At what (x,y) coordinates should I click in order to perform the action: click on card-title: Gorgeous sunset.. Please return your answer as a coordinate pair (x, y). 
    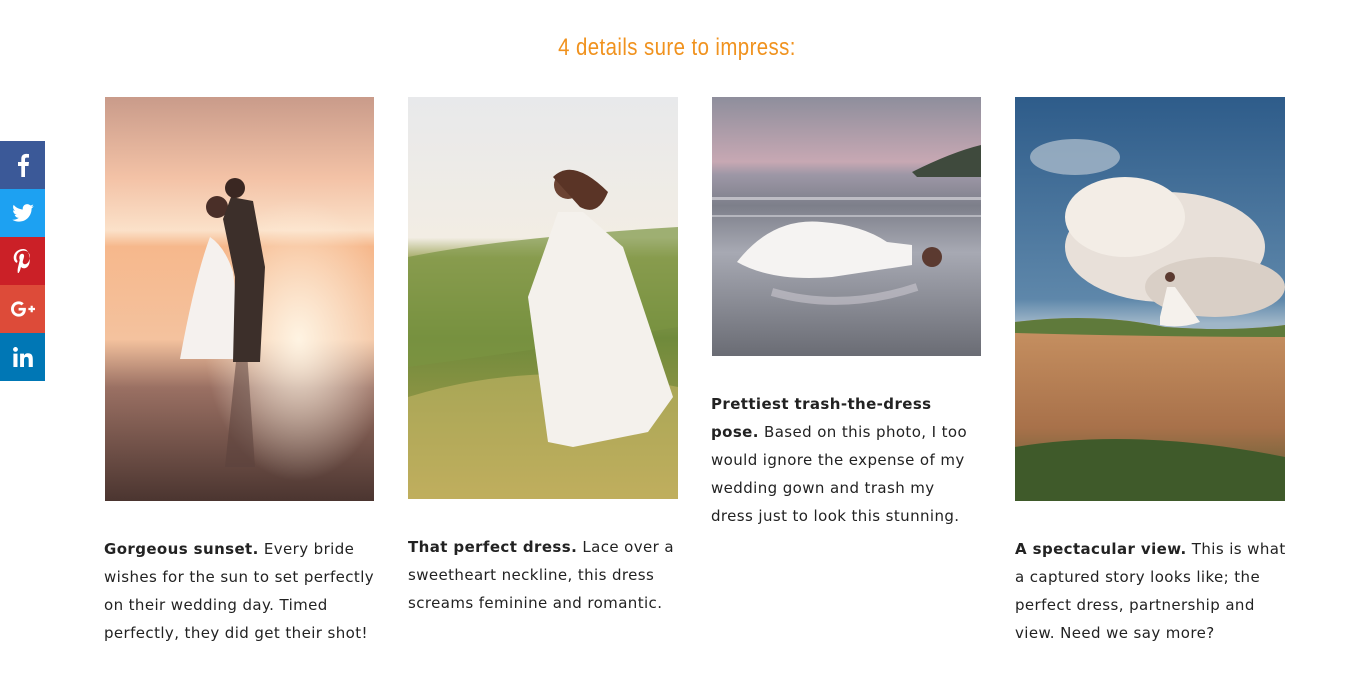
    Looking at the image, I should click on (181, 549).